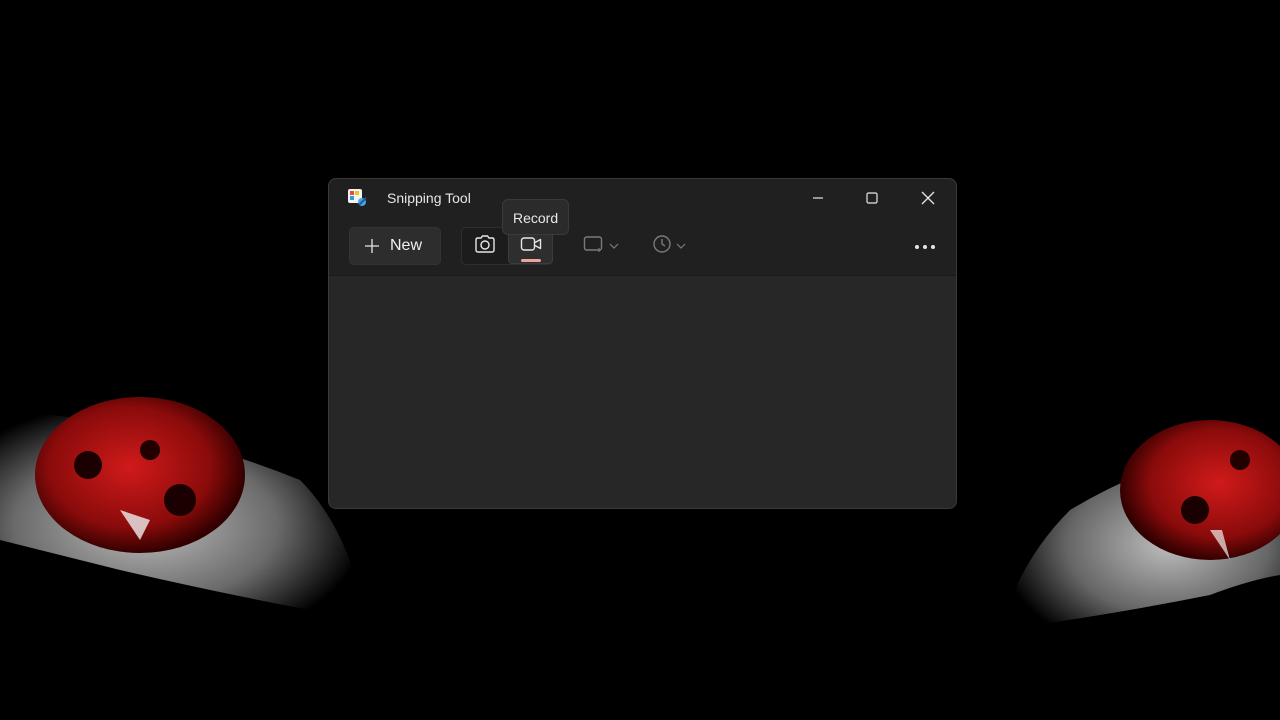 Image resolution: width=1280 pixels, height=720 pixels. I want to click on toolbar: New, so click(642, 247).